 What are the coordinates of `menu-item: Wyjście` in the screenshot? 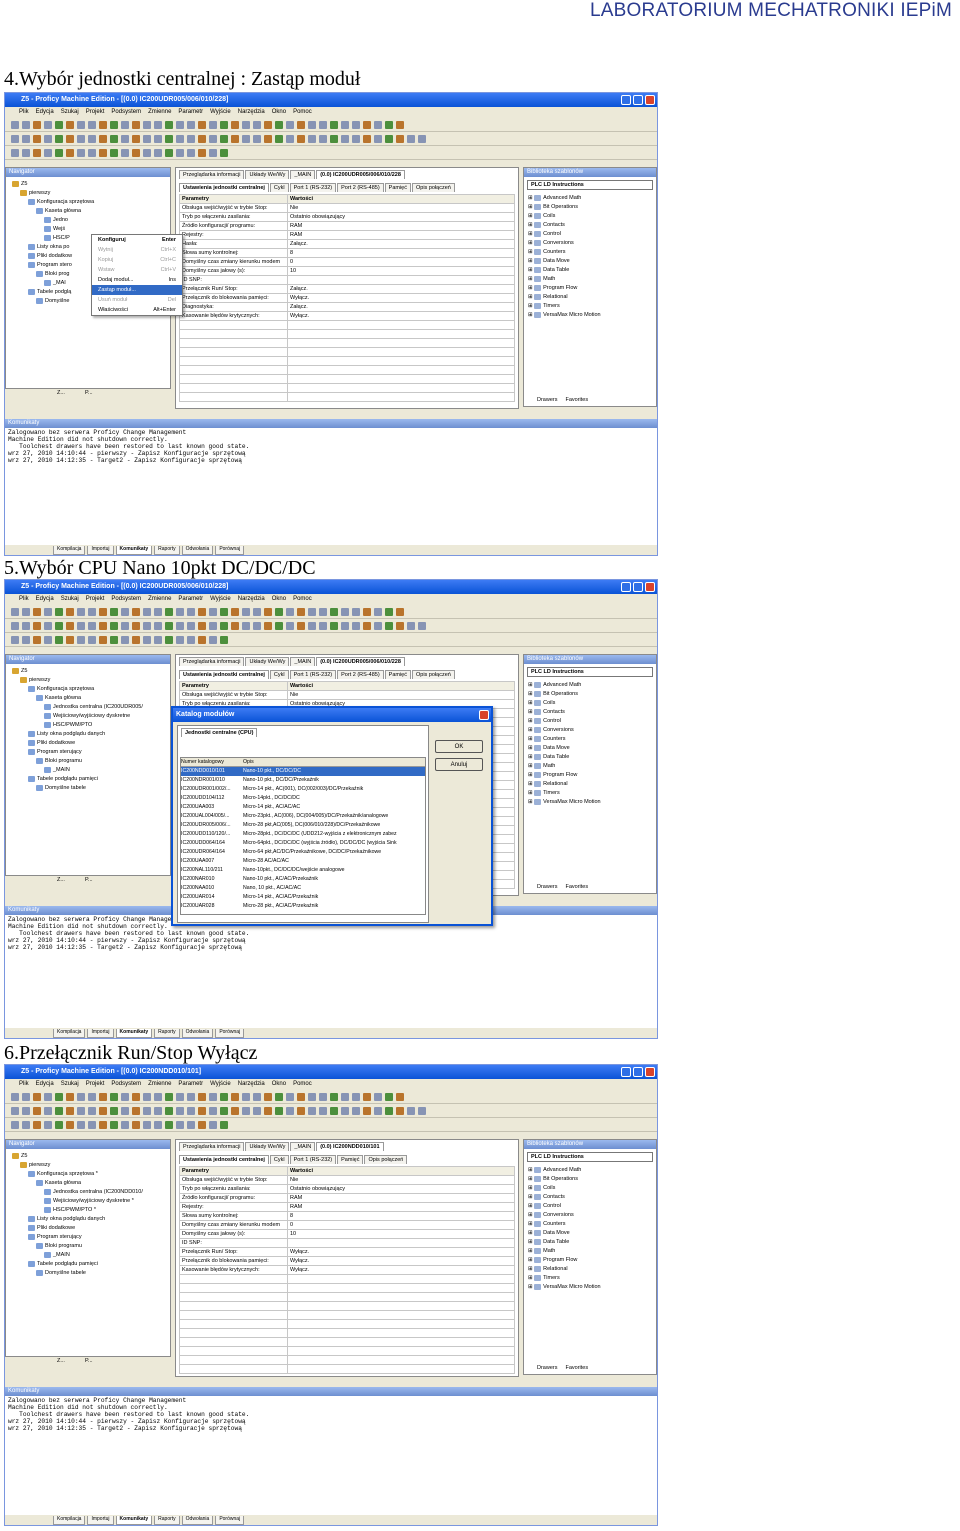 It's located at (220, 113).